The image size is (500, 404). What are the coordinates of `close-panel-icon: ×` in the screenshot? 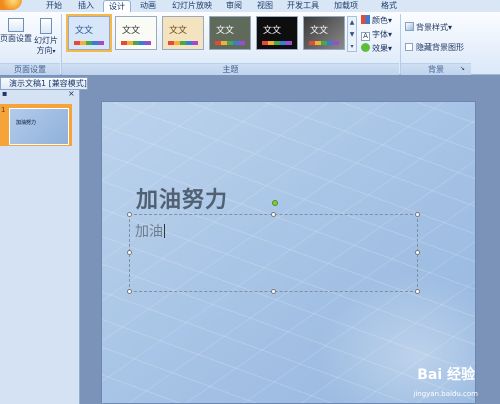 It's located at (71, 93).